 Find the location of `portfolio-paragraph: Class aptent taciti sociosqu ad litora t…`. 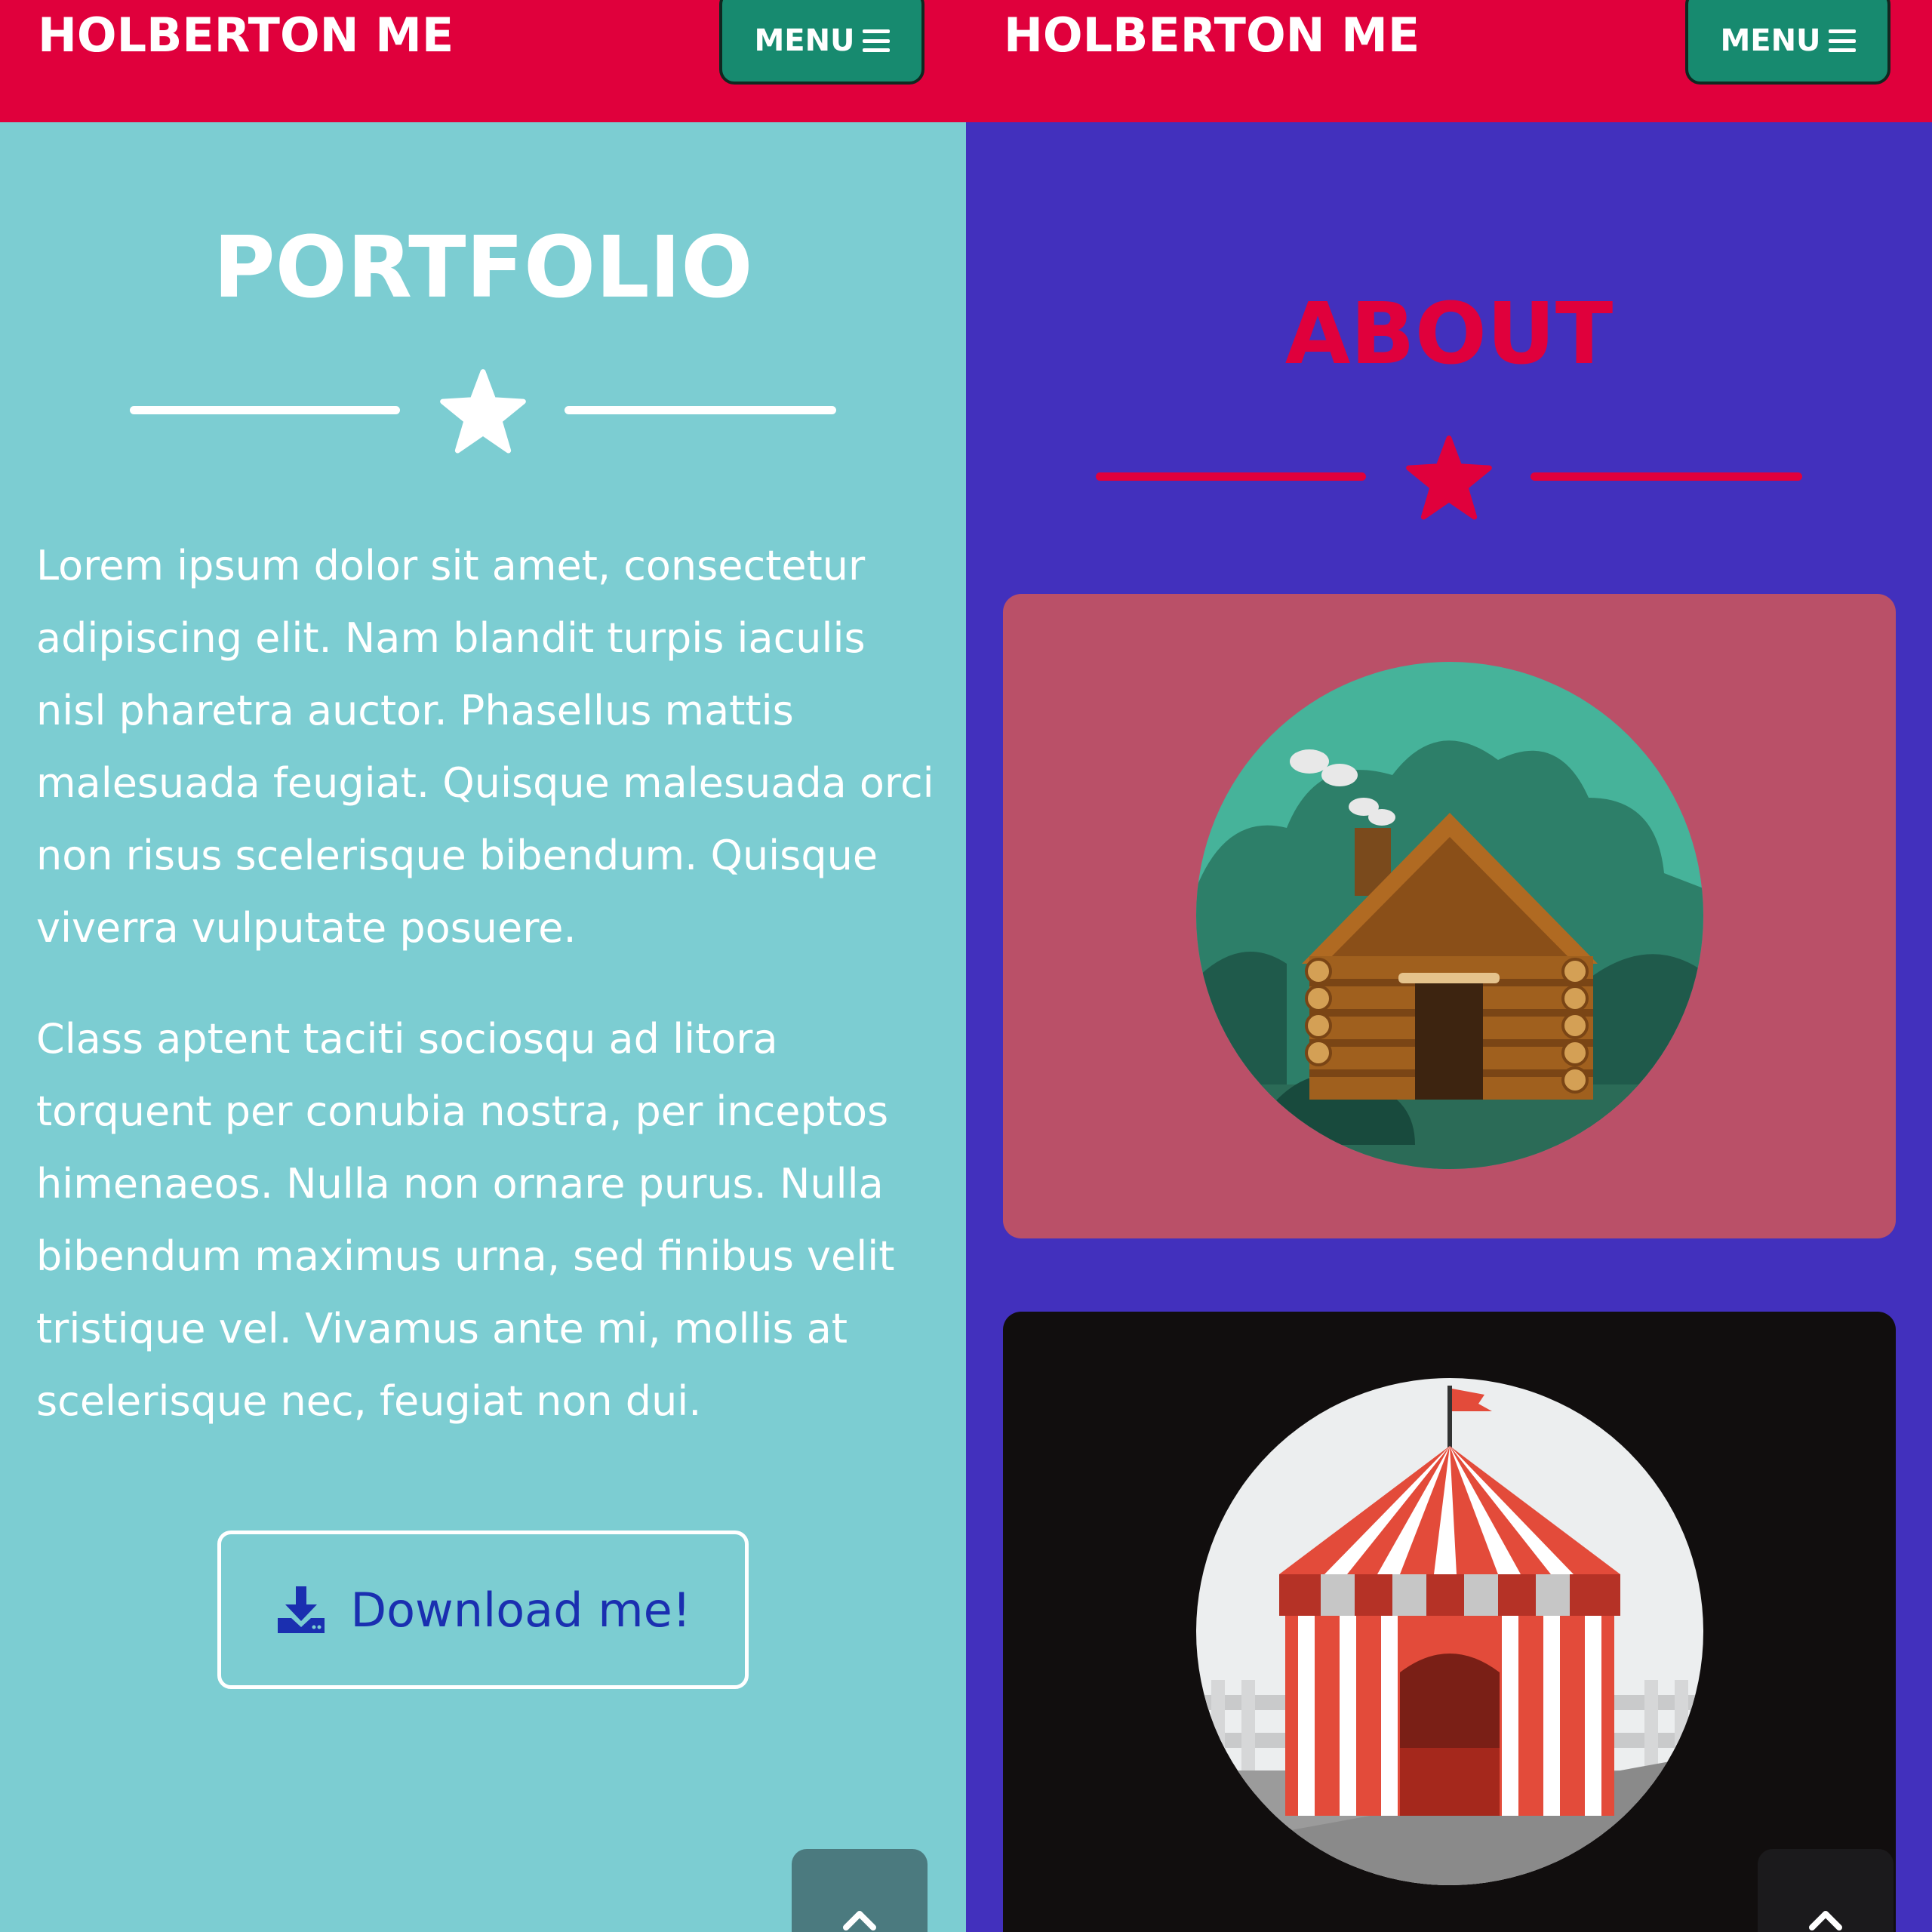

portfolio-paragraph: Class aptent taciti sociosqu ad litora t… is located at coordinates (465, 1220).